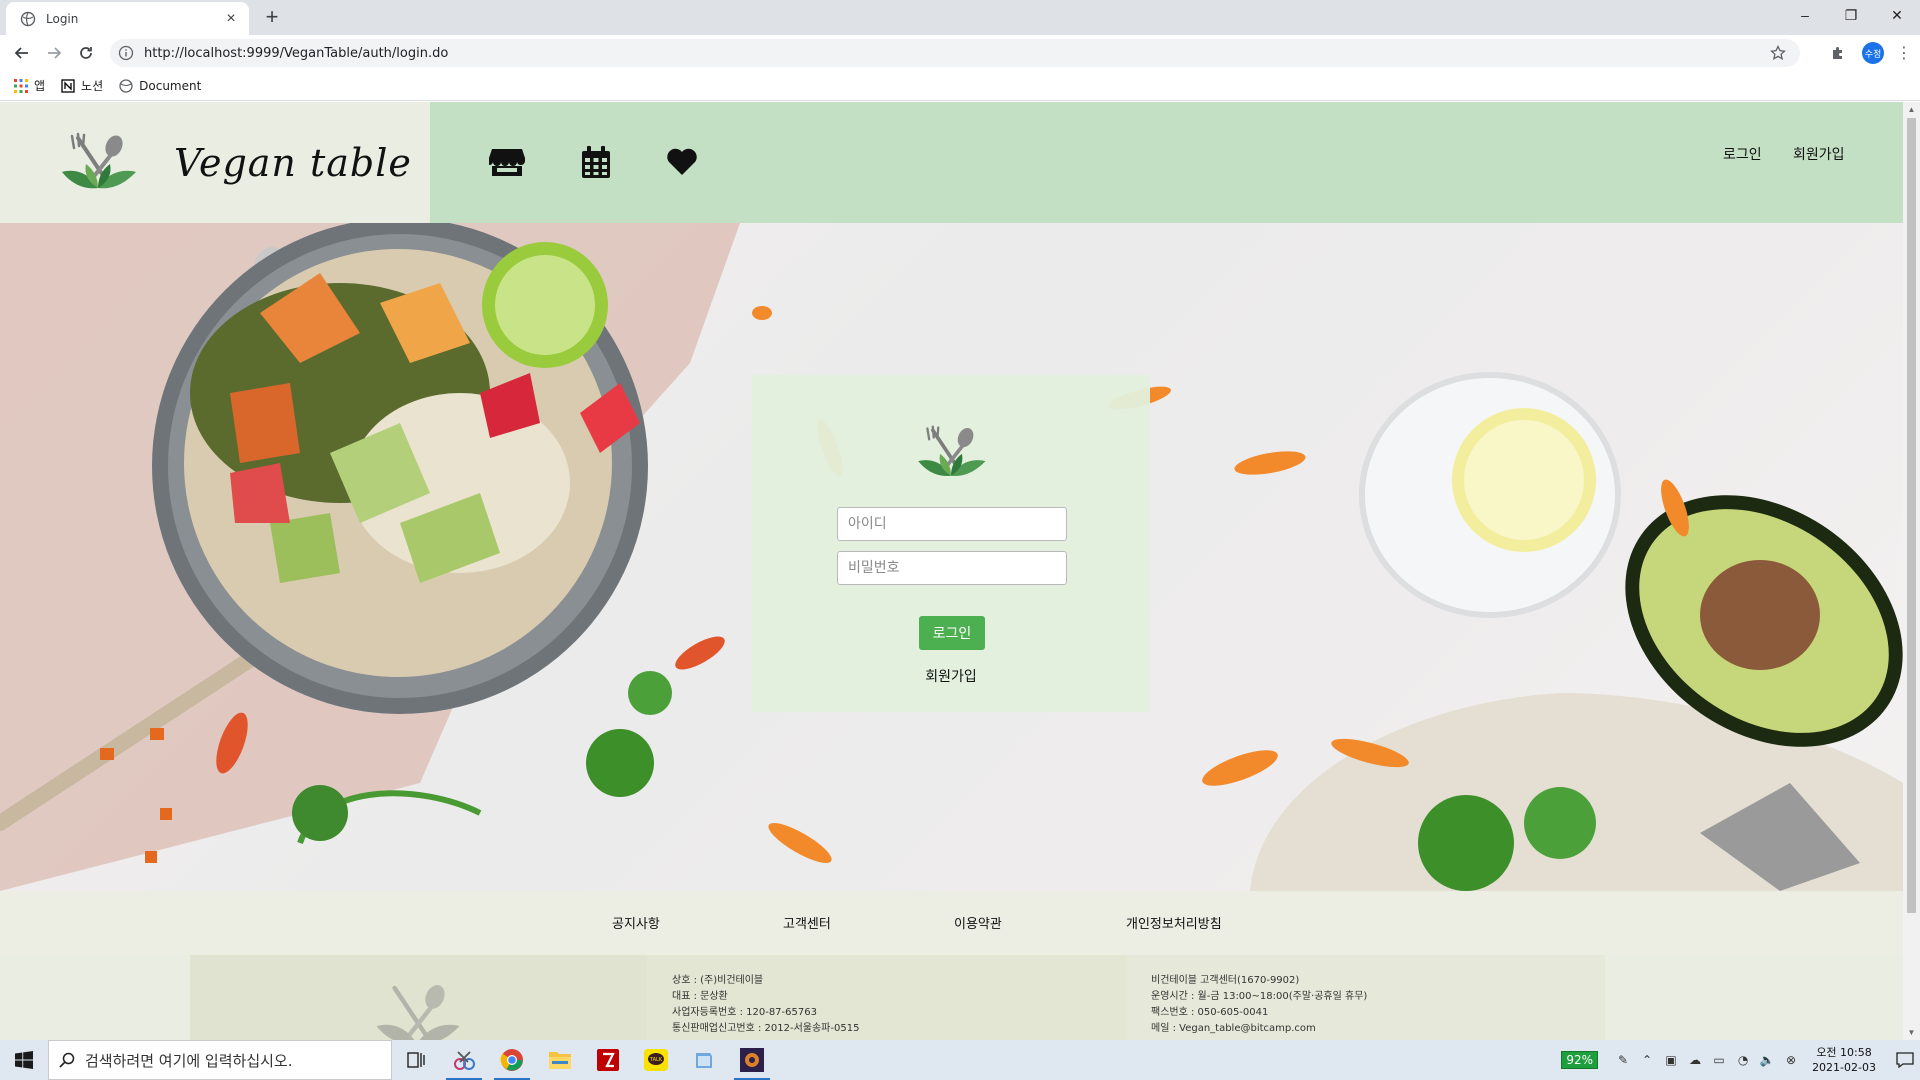 The height and width of the screenshot is (1080, 1920). I want to click on battery-icon: ▭, so click(1719, 1060).